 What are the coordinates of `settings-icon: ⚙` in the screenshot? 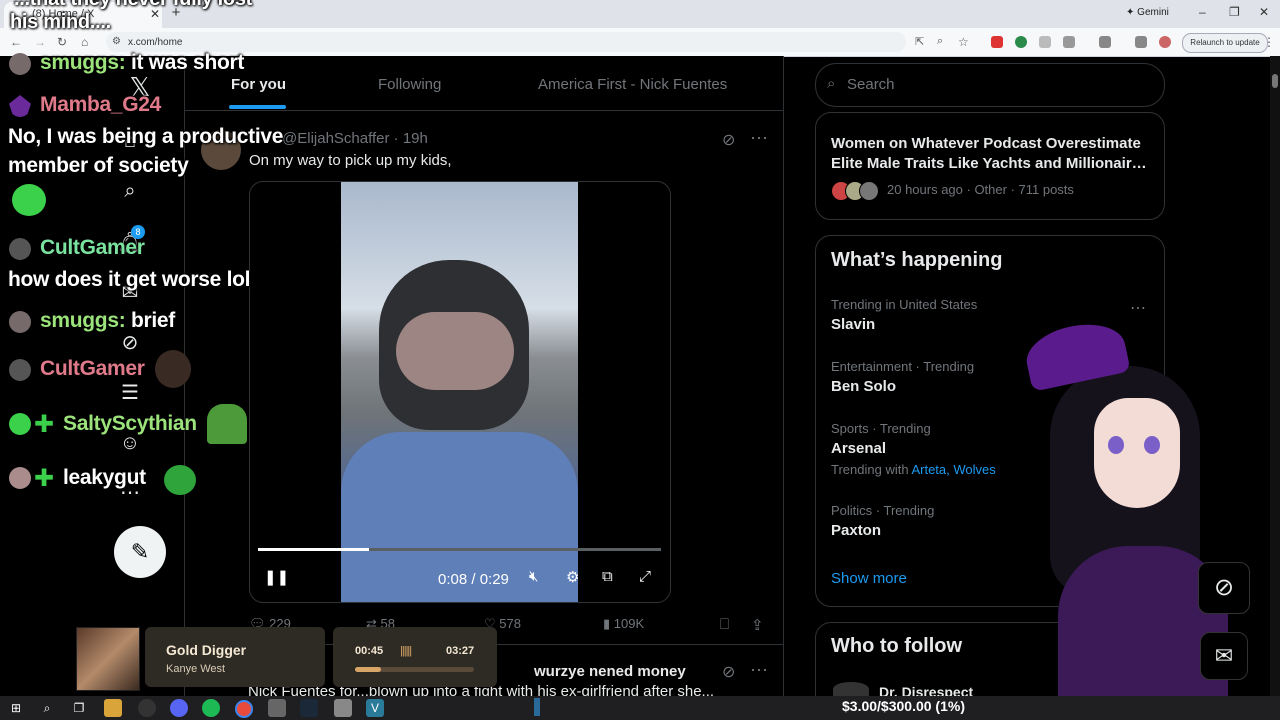 It's located at (572, 577).